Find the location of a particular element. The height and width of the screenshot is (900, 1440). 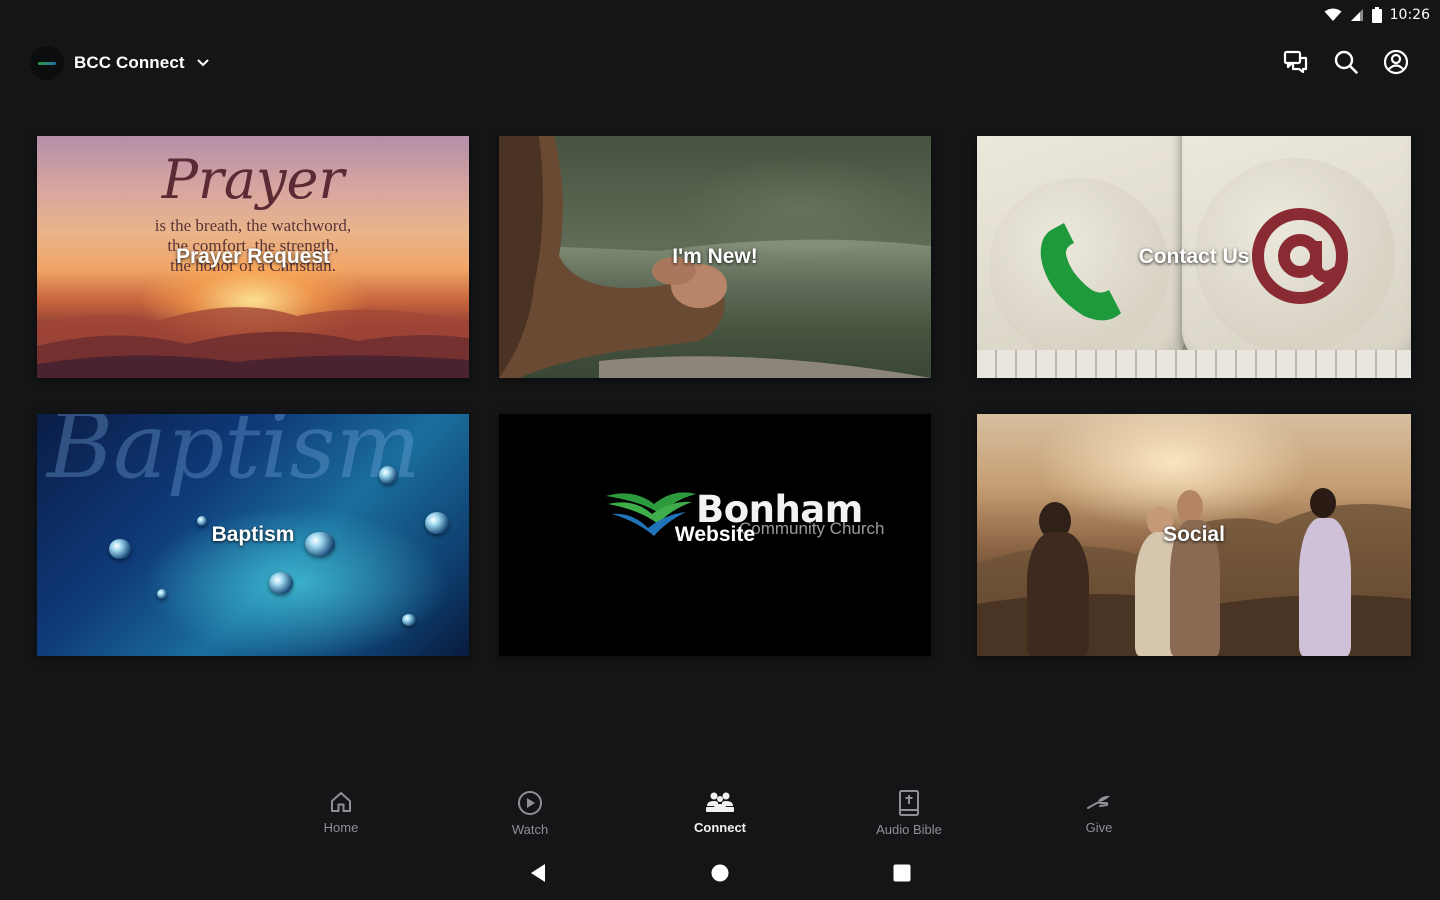

tile-label: Prayer Request is located at coordinates (253, 256).